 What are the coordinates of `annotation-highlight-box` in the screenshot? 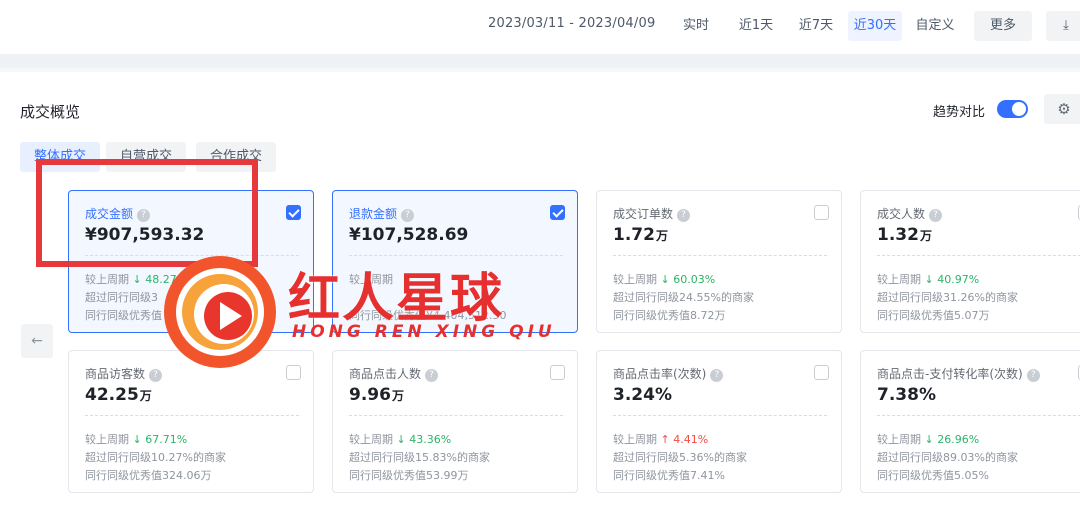 It's located at (147, 213).